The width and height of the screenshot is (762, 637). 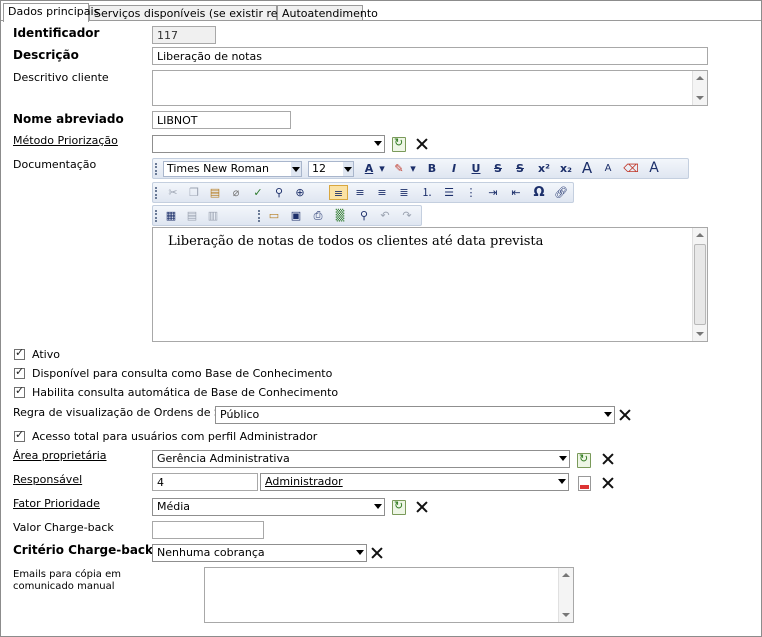 I want to click on identificador-label: Identificador, so click(x=56, y=33).